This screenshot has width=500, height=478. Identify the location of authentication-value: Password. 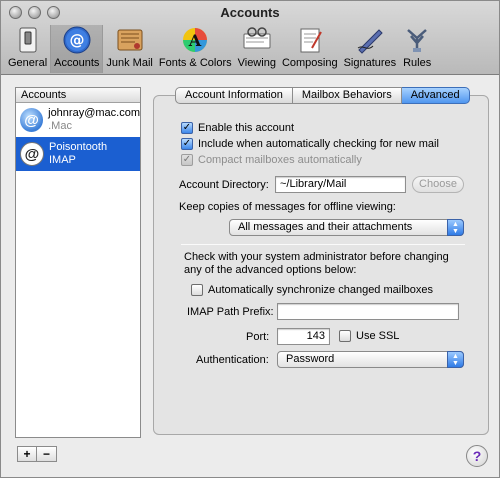
(310, 359).